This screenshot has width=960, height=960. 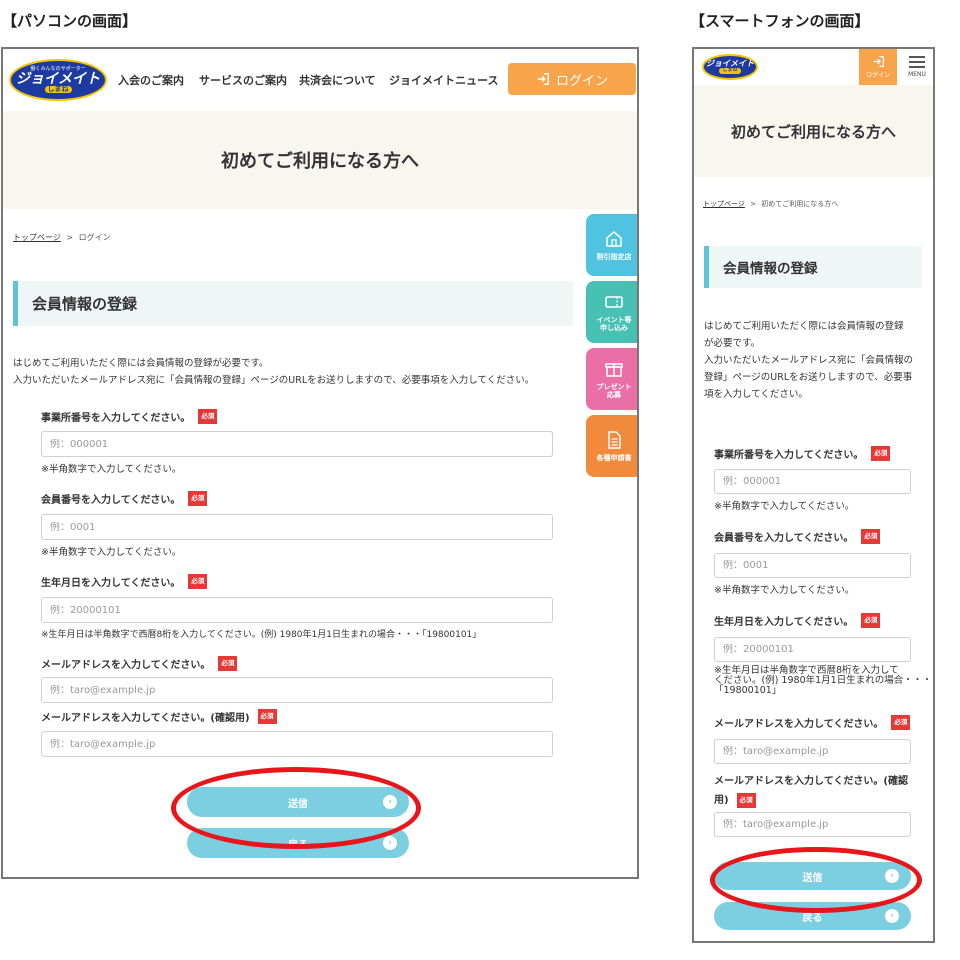 What do you see at coordinates (611, 379) in the screenshot?
I see `side-tab-present: プレゼント 応募` at bounding box center [611, 379].